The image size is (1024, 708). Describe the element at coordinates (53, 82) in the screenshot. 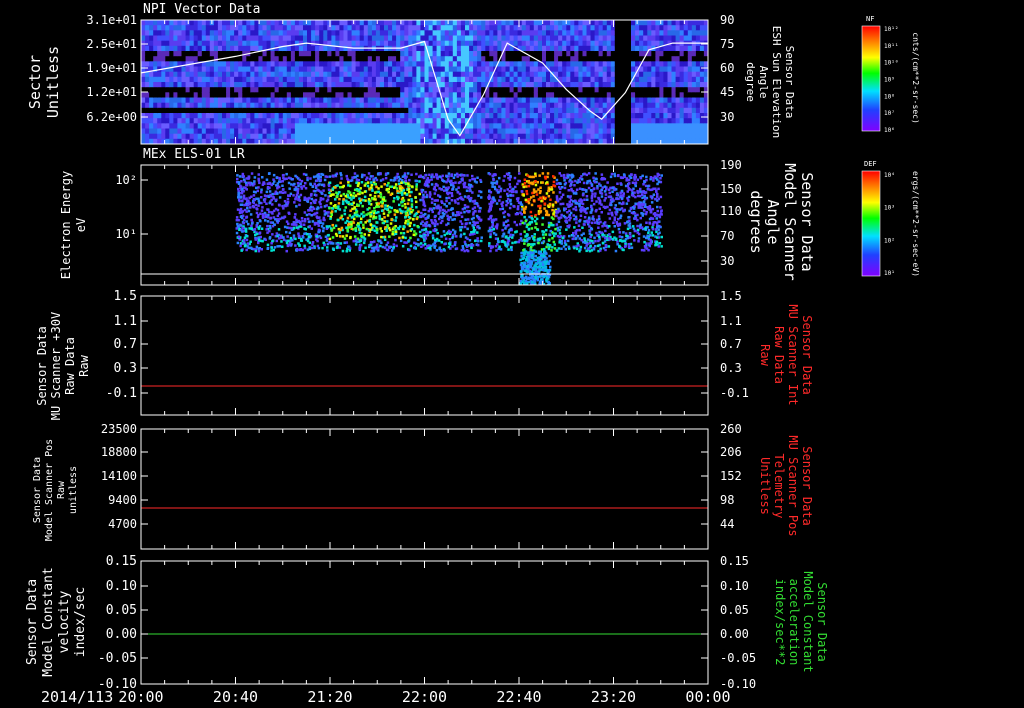

I see `ylabel-npi-line2: Unitless` at that location.